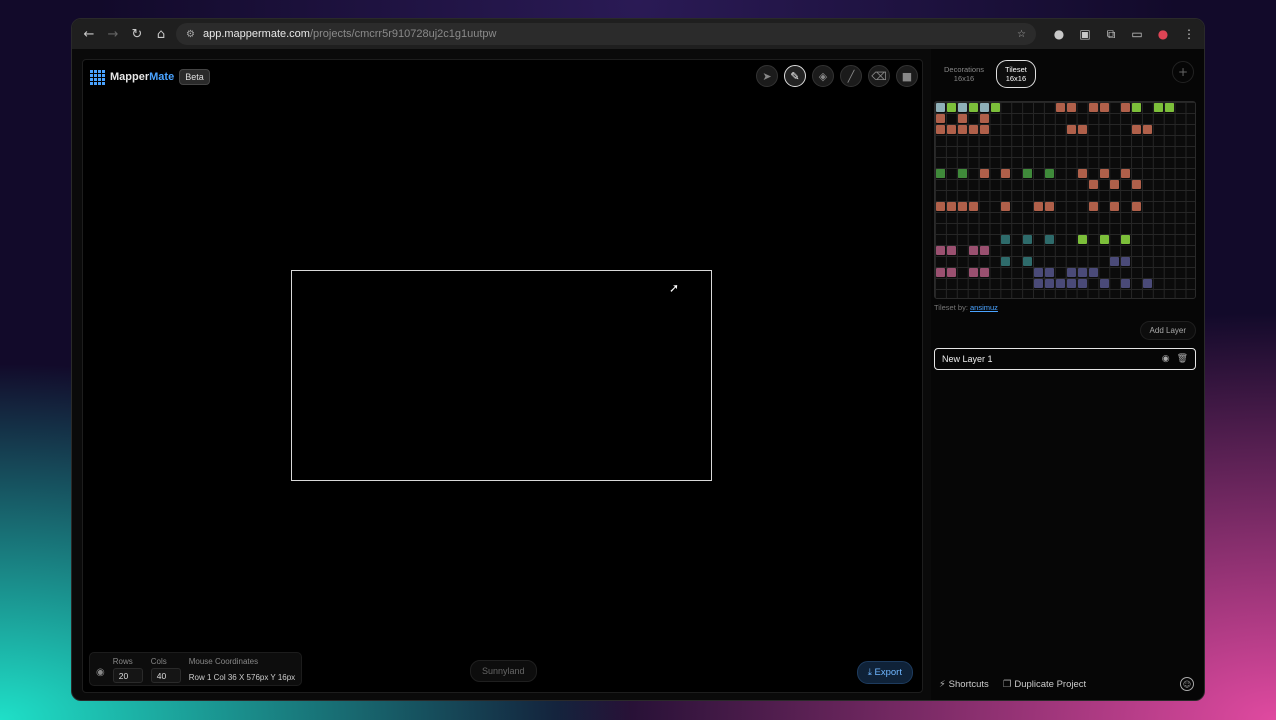 Image resolution: width=1276 pixels, height=720 pixels. Describe the element at coordinates (984, 307) in the screenshot. I see `credit-author-link: ansimuz` at that location.